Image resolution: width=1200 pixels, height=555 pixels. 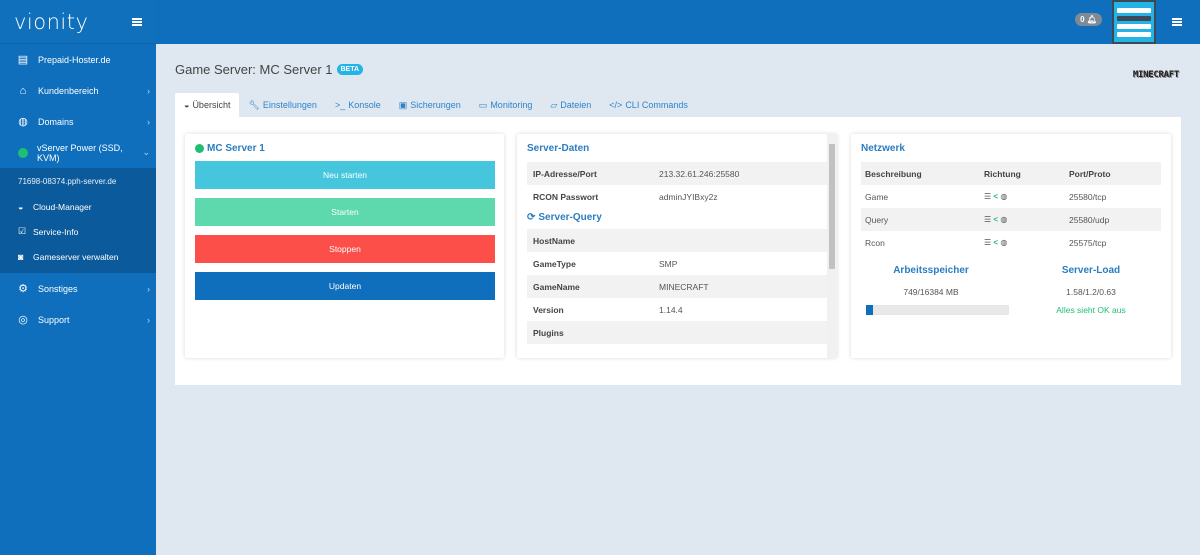 I want to click on tab-label: Übersicht, so click(x=211, y=105).